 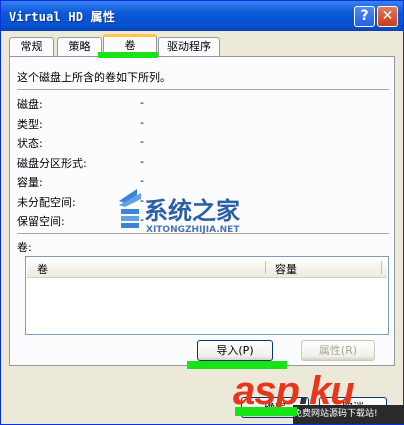 What do you see at coordinates (142, 161) in the screenshot?
I see `field-value-partition-style: -` at bounding box center [142, 161].